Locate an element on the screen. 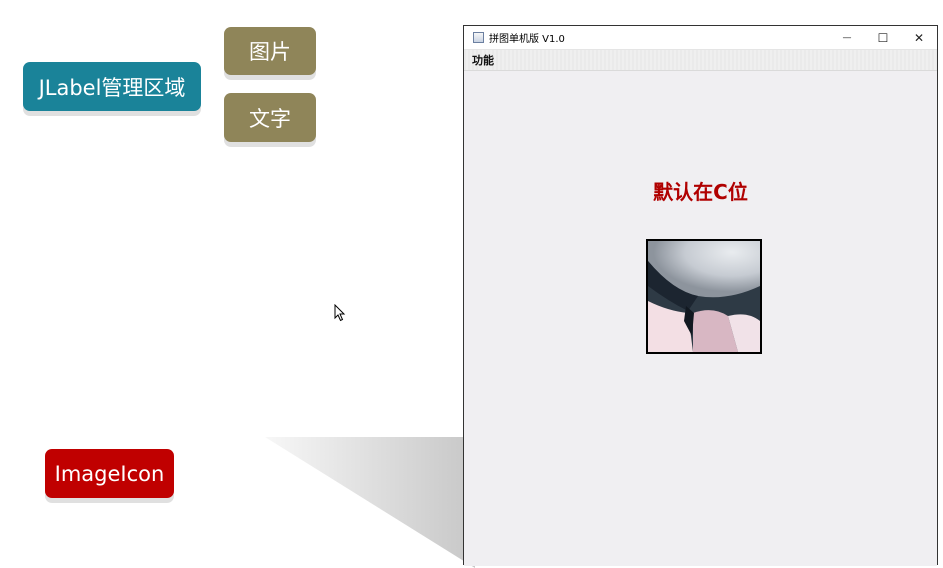 This screenshot has height=568, width=943. menu-function: 功能 is located at coordinates (483, 60).